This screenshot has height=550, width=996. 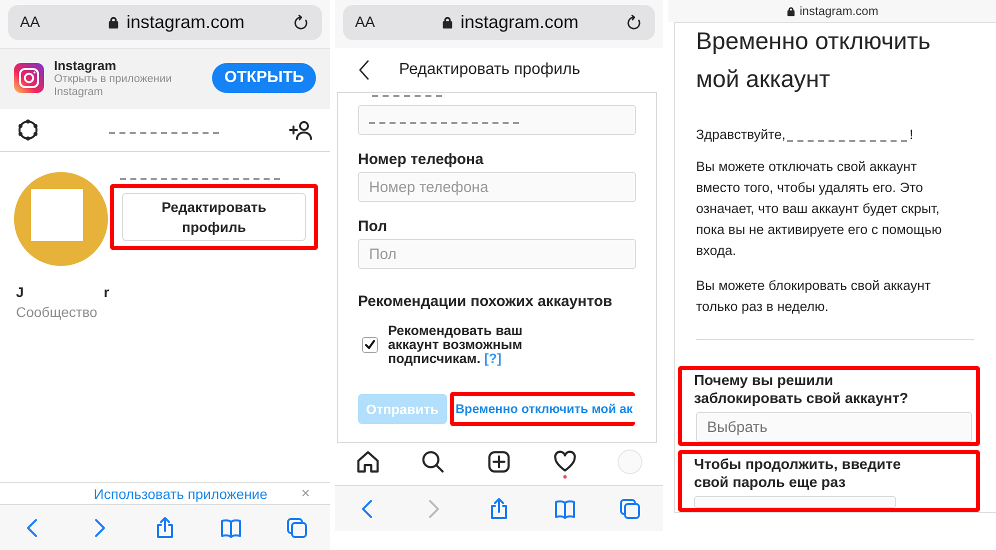 What do you see at coordinates (489, 70) in the screenshot?
I see `page-title: Редактировать профиль` at bounding box center [489, 70].